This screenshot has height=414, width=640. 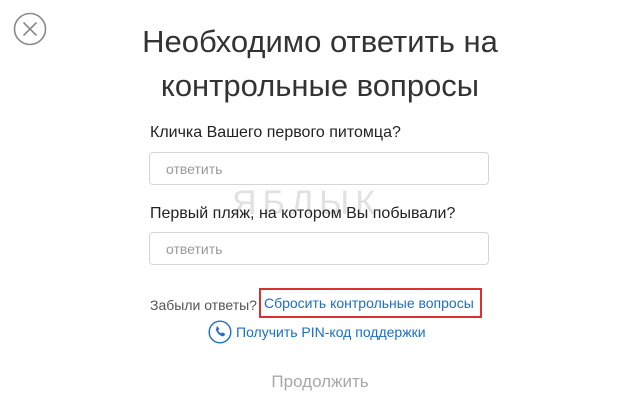 I want to click on phone-icon, so click(x=220, y=332).